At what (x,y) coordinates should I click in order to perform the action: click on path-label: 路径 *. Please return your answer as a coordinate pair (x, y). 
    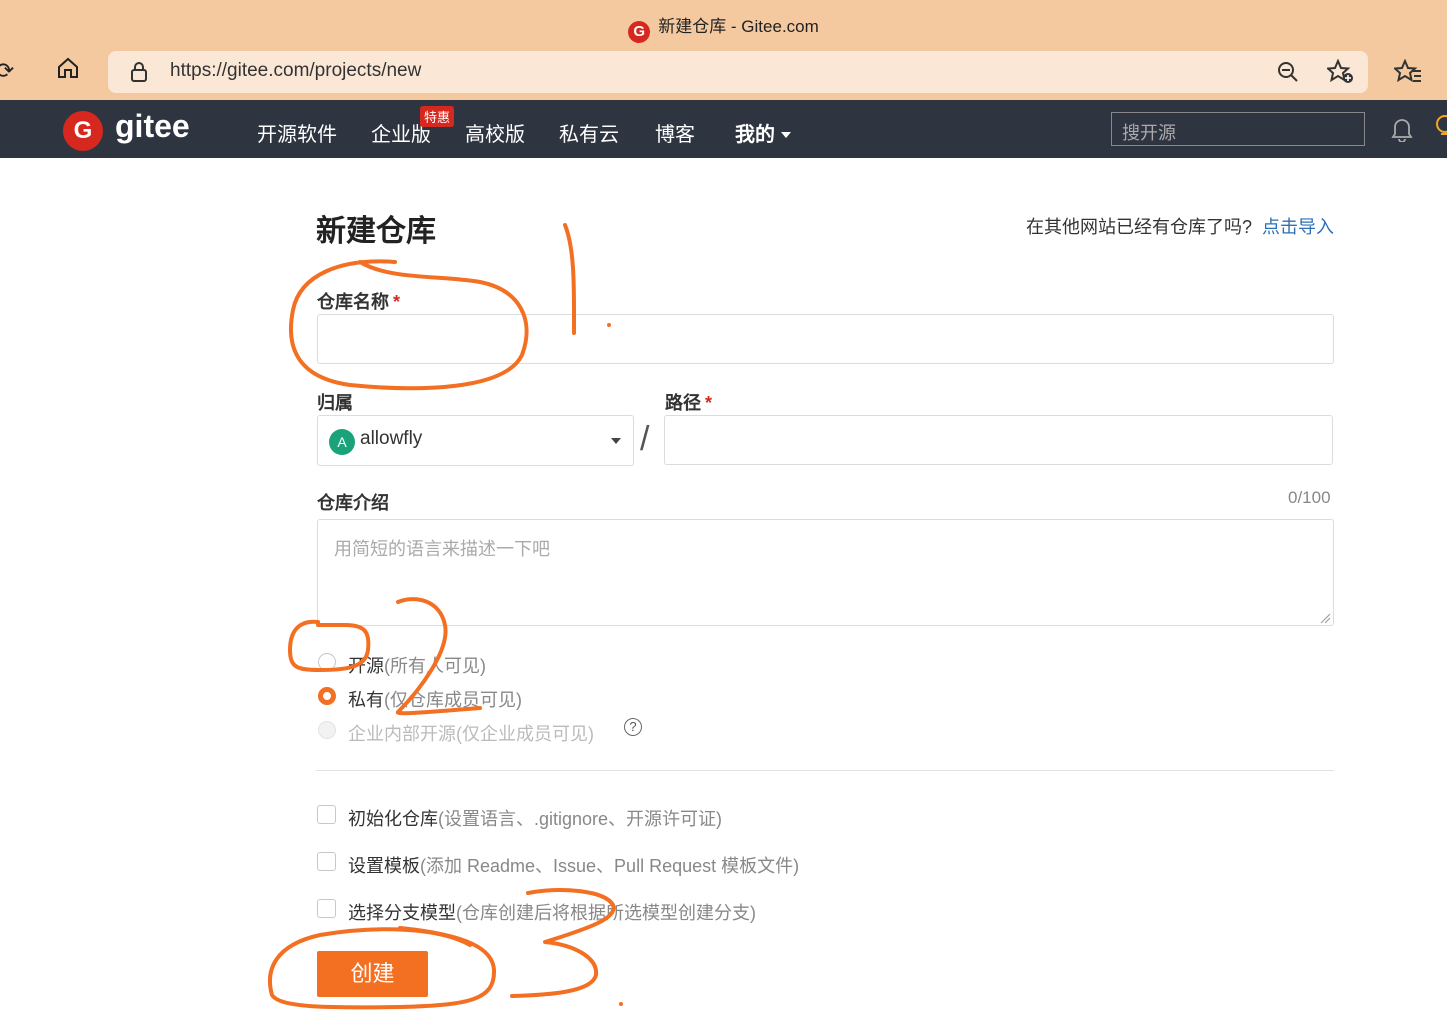
    Looking at the image, I should click on (688, 402).